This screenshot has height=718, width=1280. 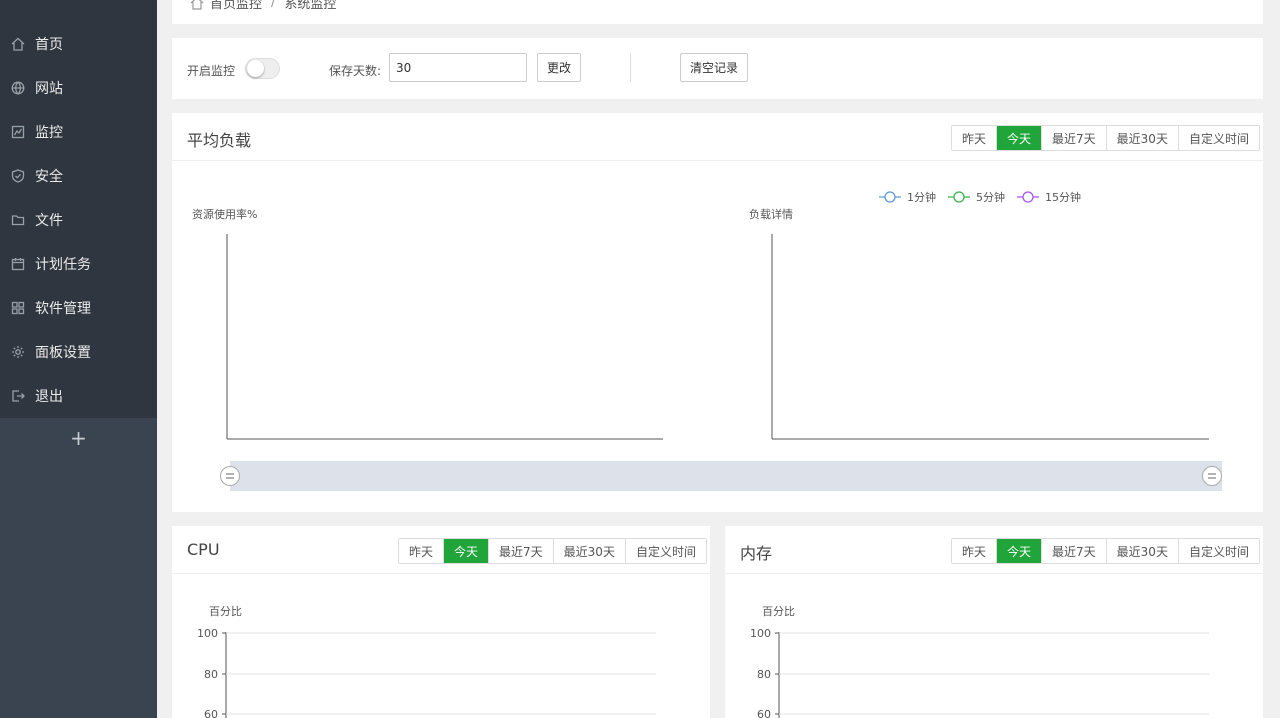 What do you see at coordinates (236, 6) in the screenshot?
I see `breadcrumb-home-link: 首页监控` at bounding box center [236, 6].